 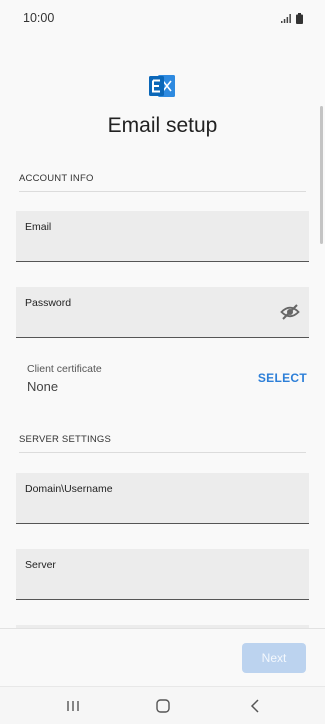 I want to click on status-bar: 10:00, so click(x=162, y=18).